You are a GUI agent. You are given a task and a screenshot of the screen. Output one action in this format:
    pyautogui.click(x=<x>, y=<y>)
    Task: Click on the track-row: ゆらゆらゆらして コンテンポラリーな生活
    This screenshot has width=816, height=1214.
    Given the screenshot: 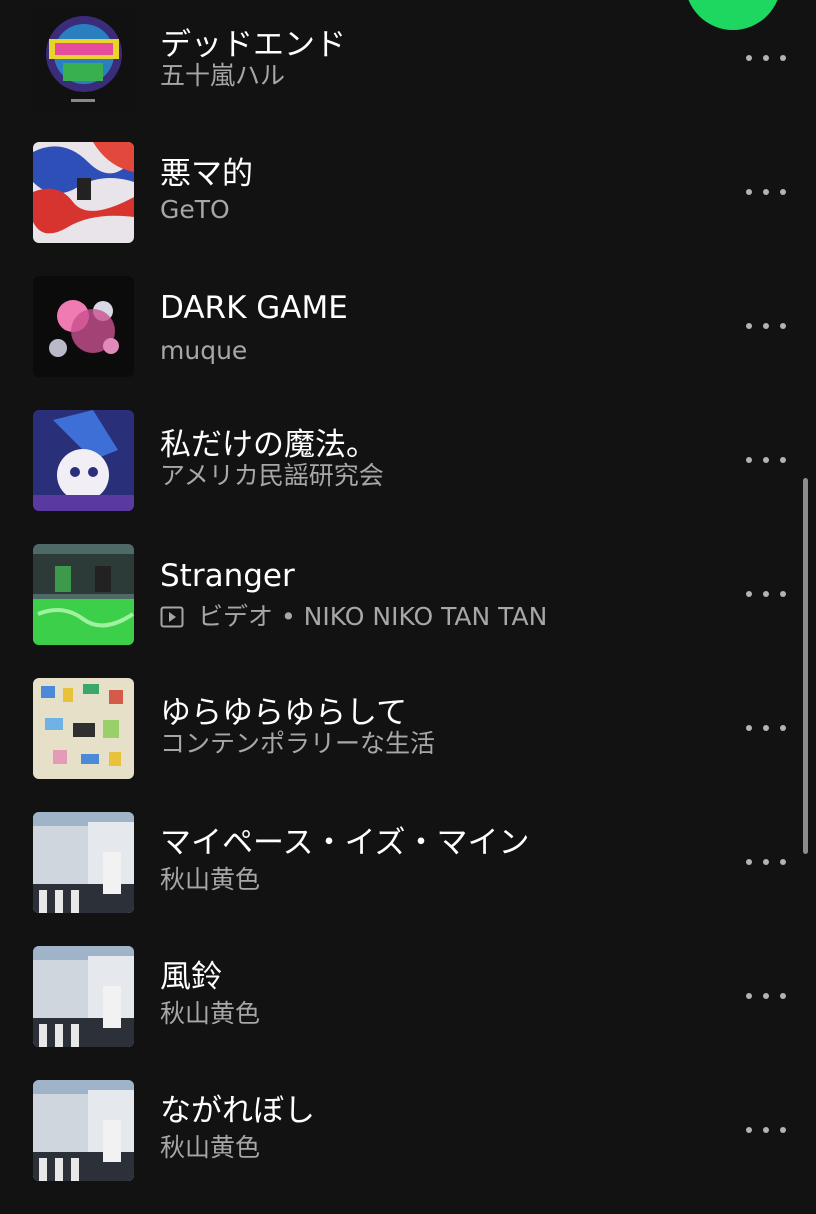 What is the action you would take?
    pyautogui.click(x=408, y=745)
    